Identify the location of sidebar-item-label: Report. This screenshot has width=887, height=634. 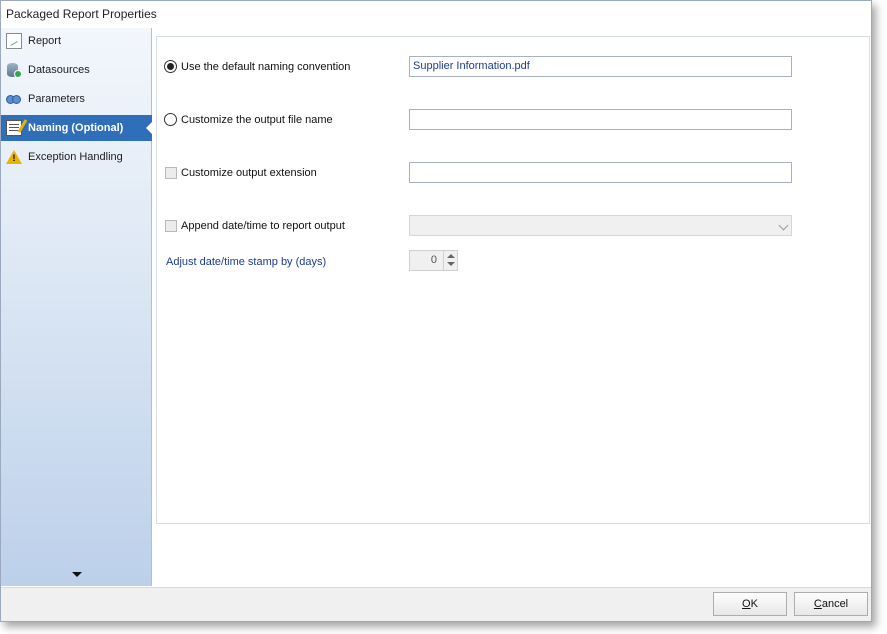
(45, 40).